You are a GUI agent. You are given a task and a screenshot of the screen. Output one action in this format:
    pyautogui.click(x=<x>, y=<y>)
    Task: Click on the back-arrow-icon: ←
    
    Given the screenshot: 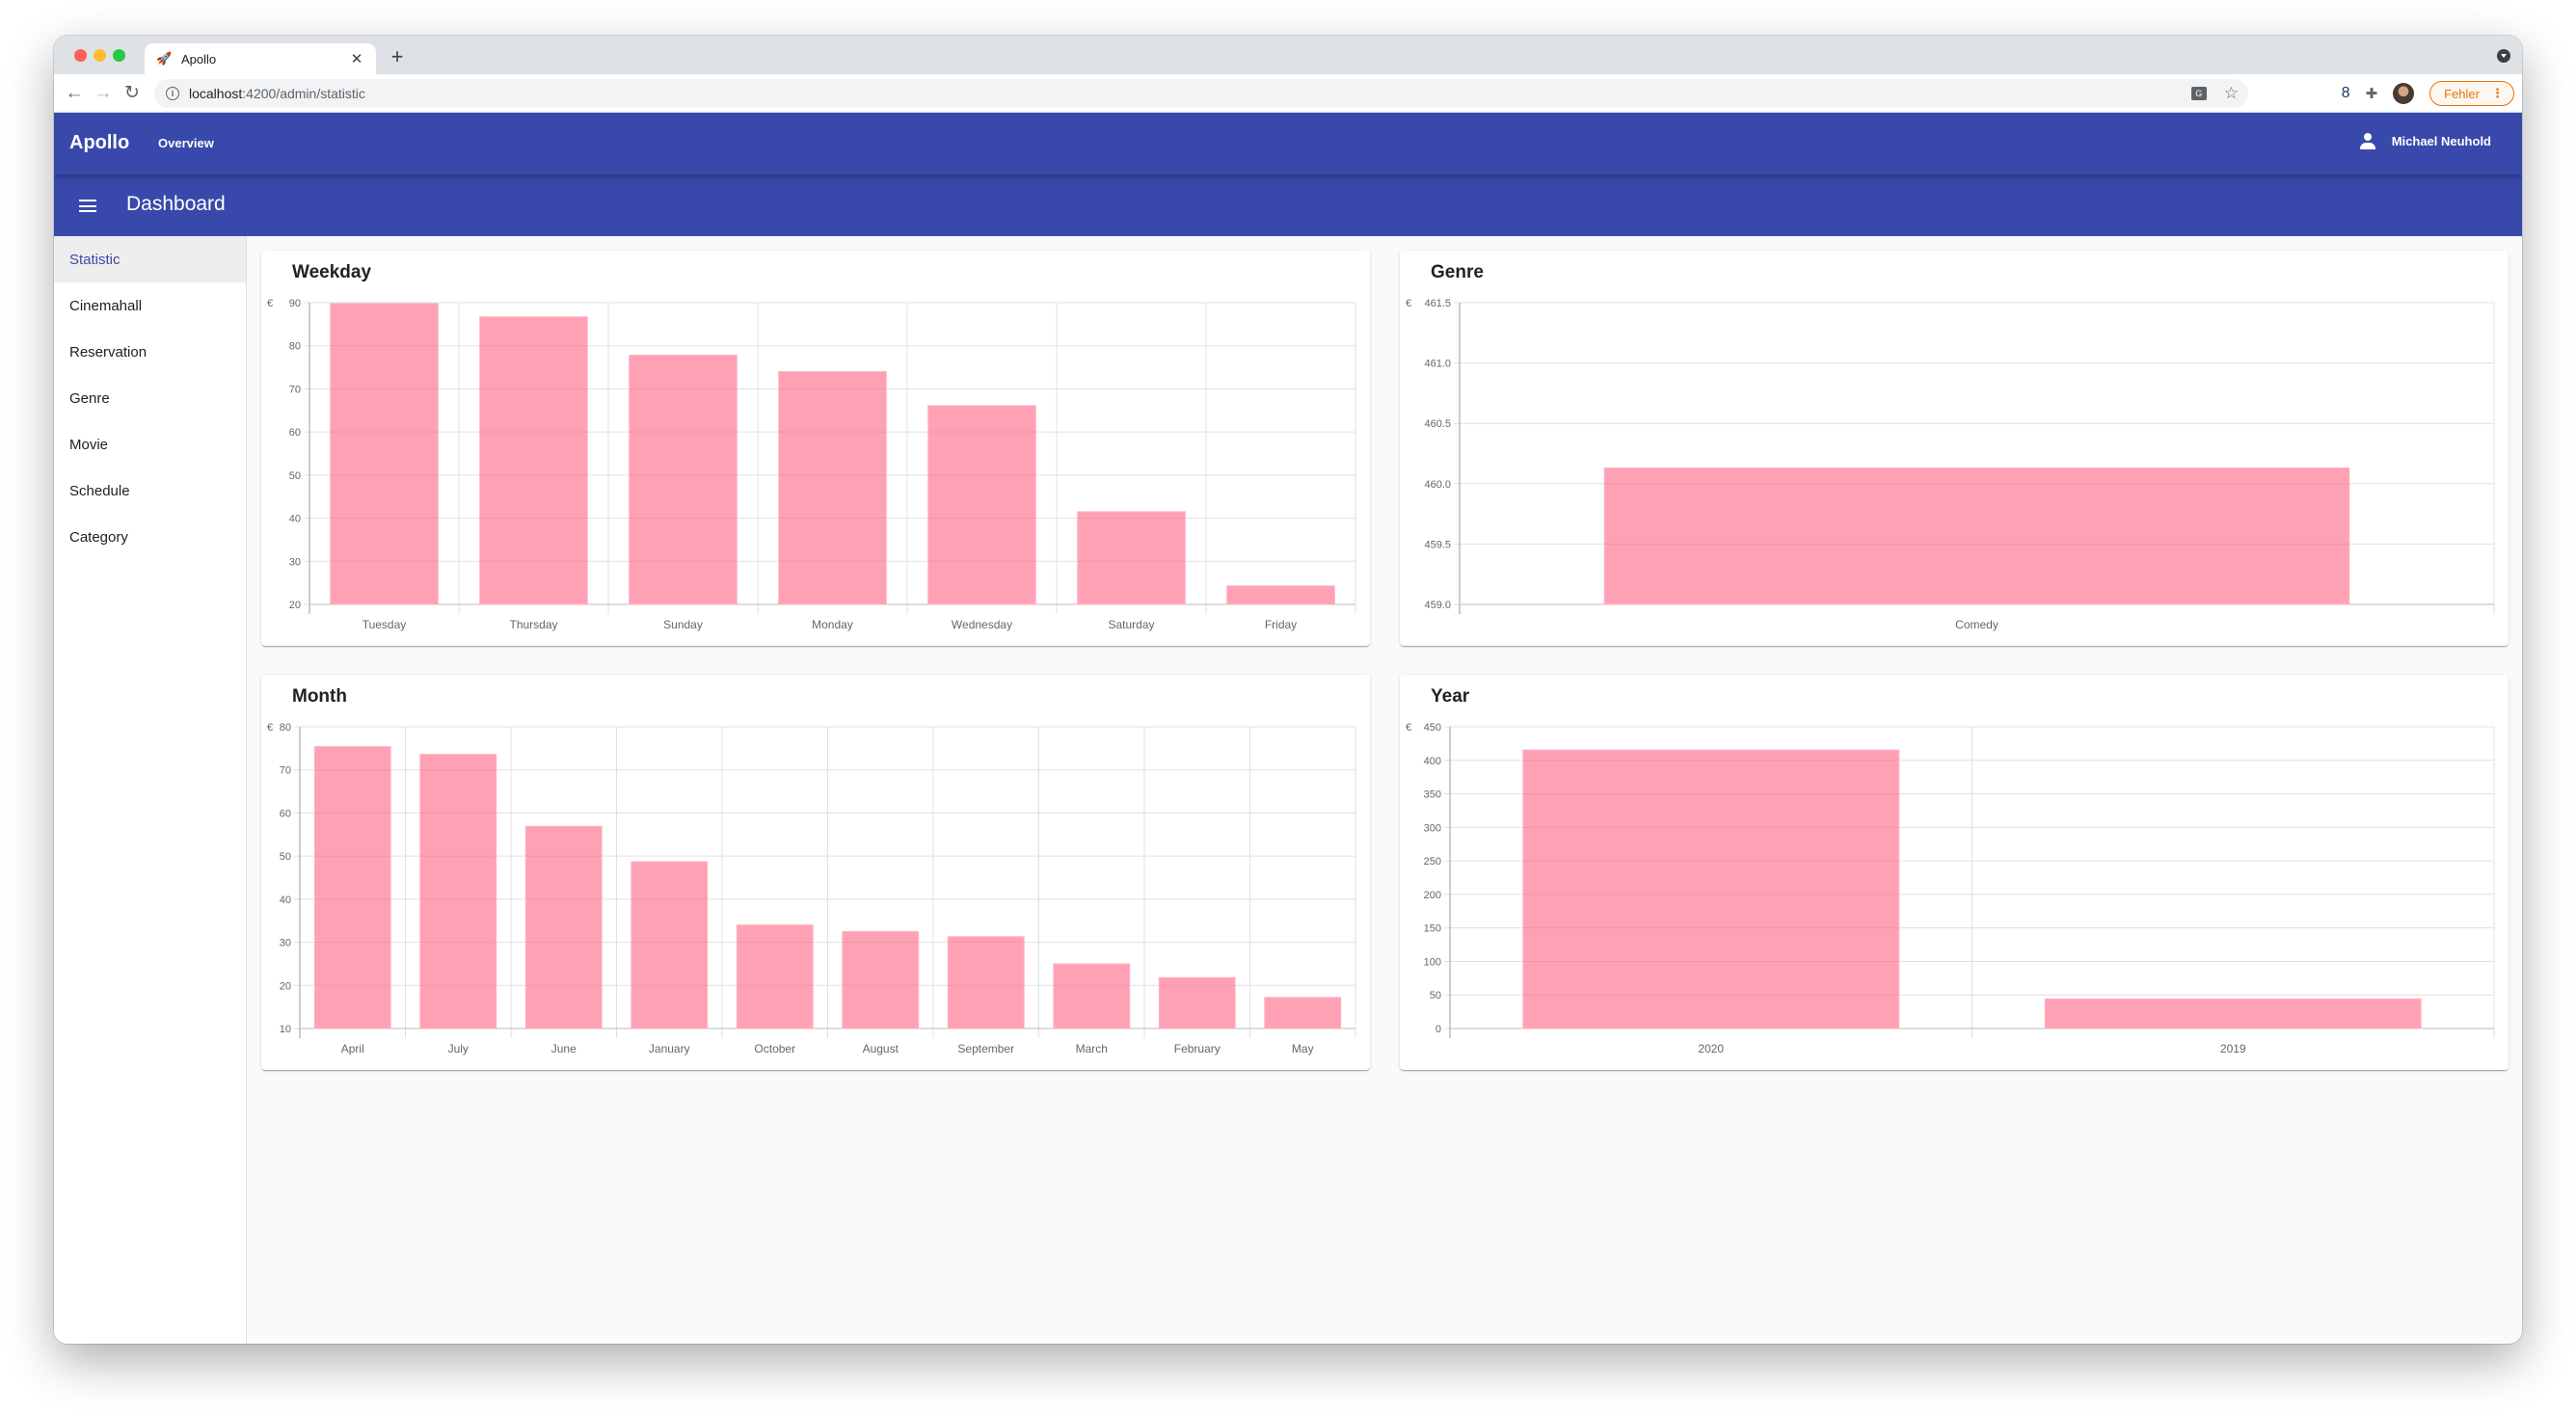 What is the action you would take?
    pyautogui.click(x=75, y=94)
    